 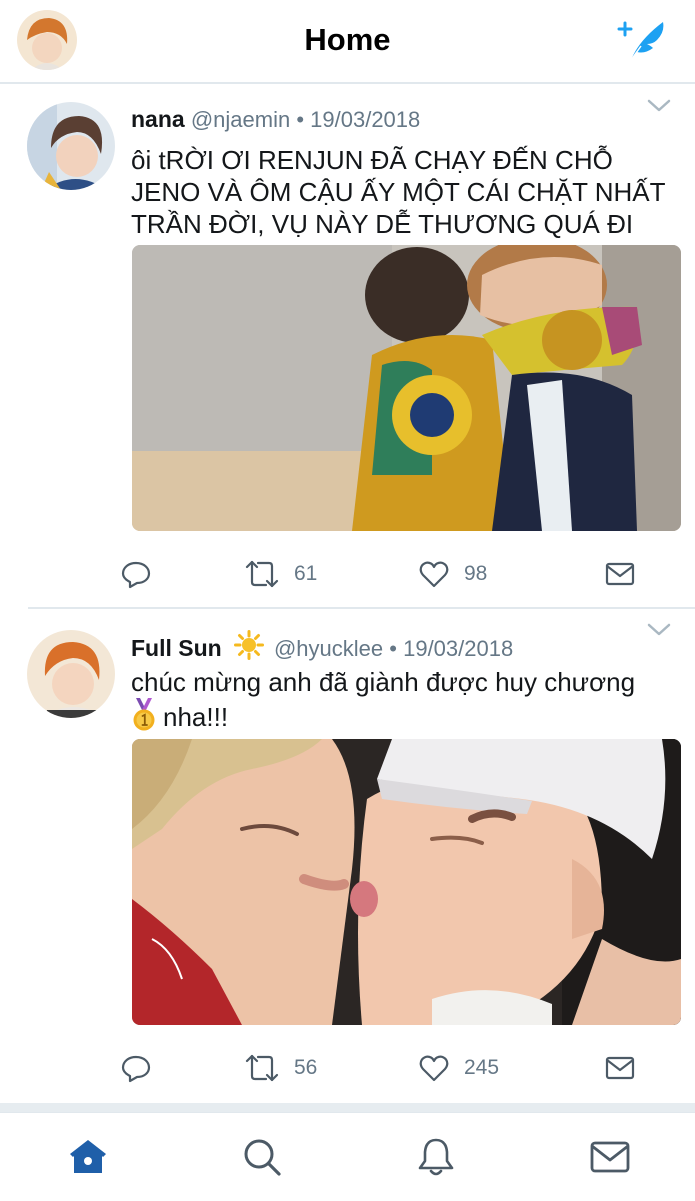 I want to click on like-count: 98, so click(x=476, y=573).